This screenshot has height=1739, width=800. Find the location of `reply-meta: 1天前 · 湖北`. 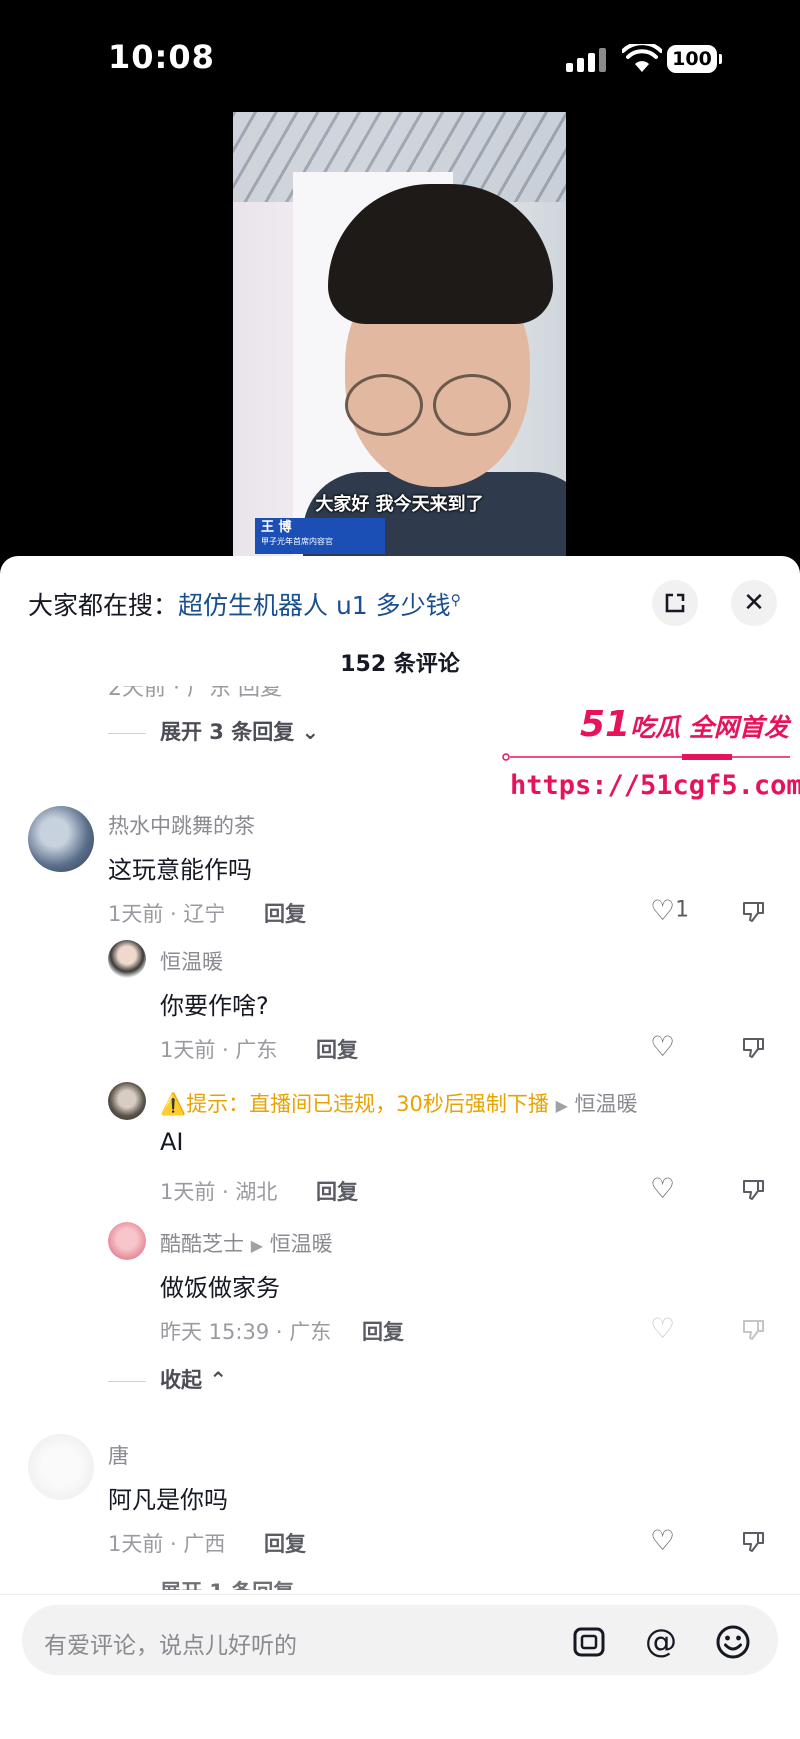

reply-meta: 1天前 · 湖北 is located at coordinates (219, 1192).